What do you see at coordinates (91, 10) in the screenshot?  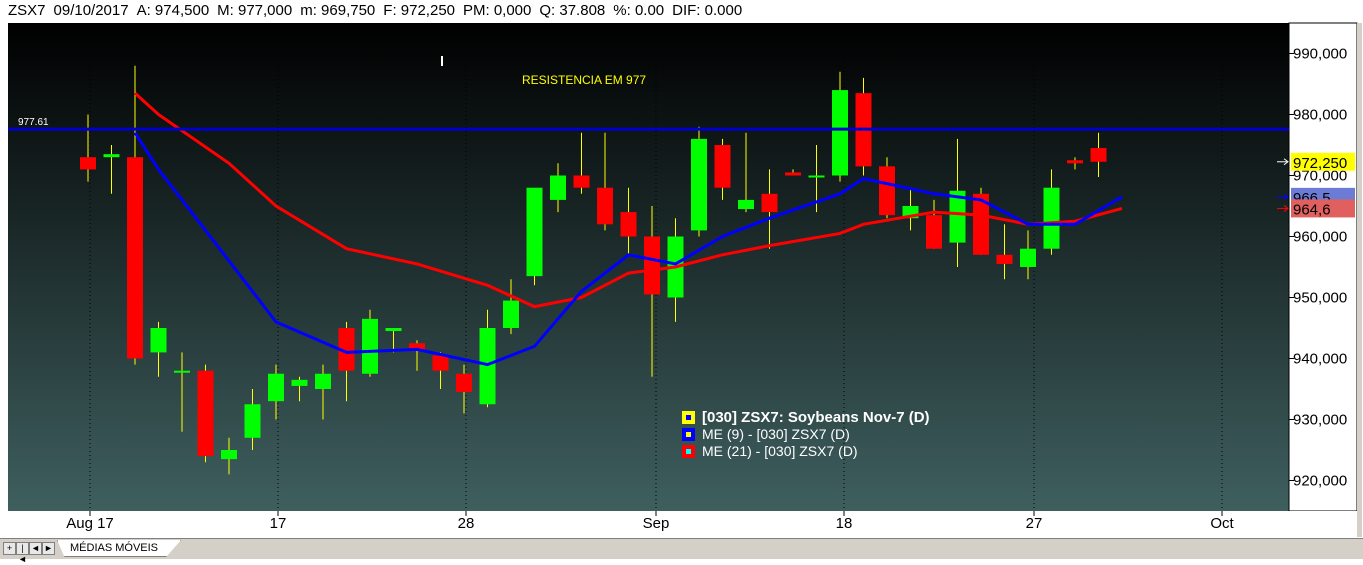 I see `info-date: 09/10/2017` at bounding box center [91, 10].